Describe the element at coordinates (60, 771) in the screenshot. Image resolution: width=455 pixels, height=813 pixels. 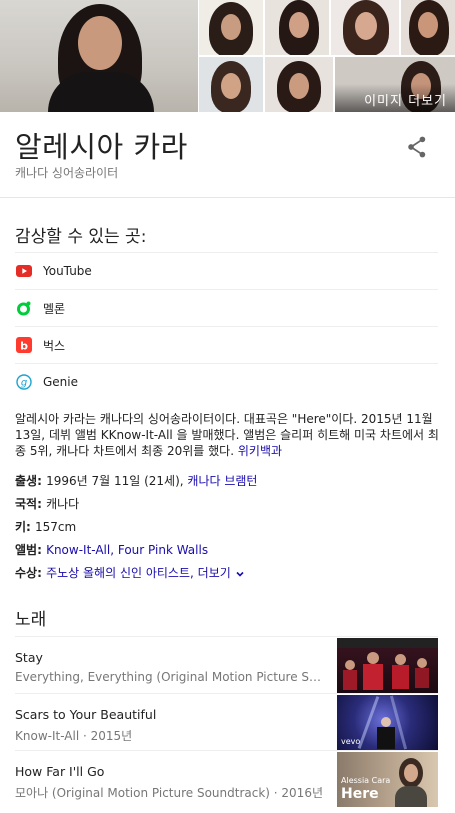
I see `song-title: How Far I'll Go` at that location.